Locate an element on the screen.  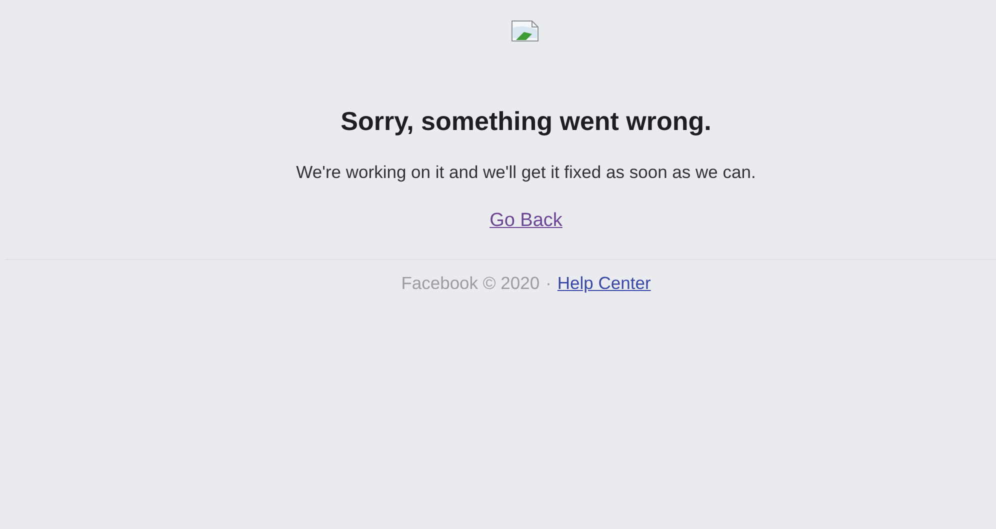
error-message: We're working on it and we'll get it fixed as soon as we can. is located at coordinates (526, 172).